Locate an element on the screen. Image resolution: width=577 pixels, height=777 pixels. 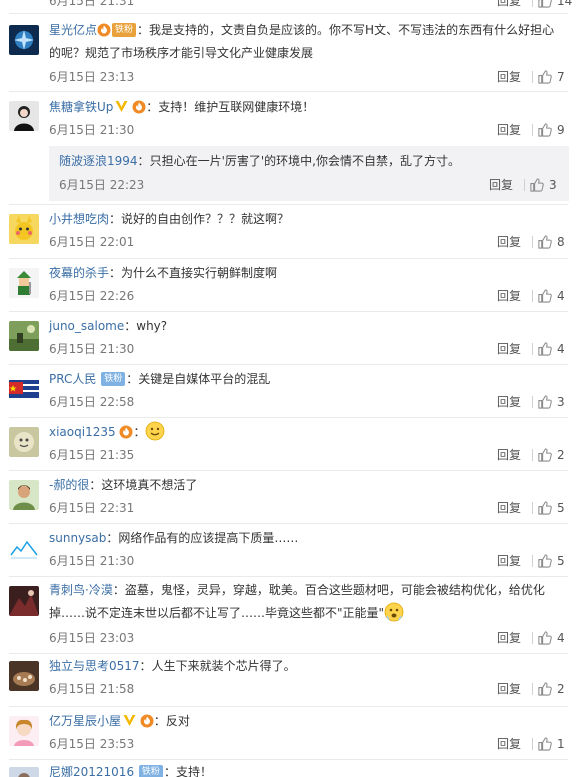
username: 亿万星辰小屋 is located at coordinates (85, 721).